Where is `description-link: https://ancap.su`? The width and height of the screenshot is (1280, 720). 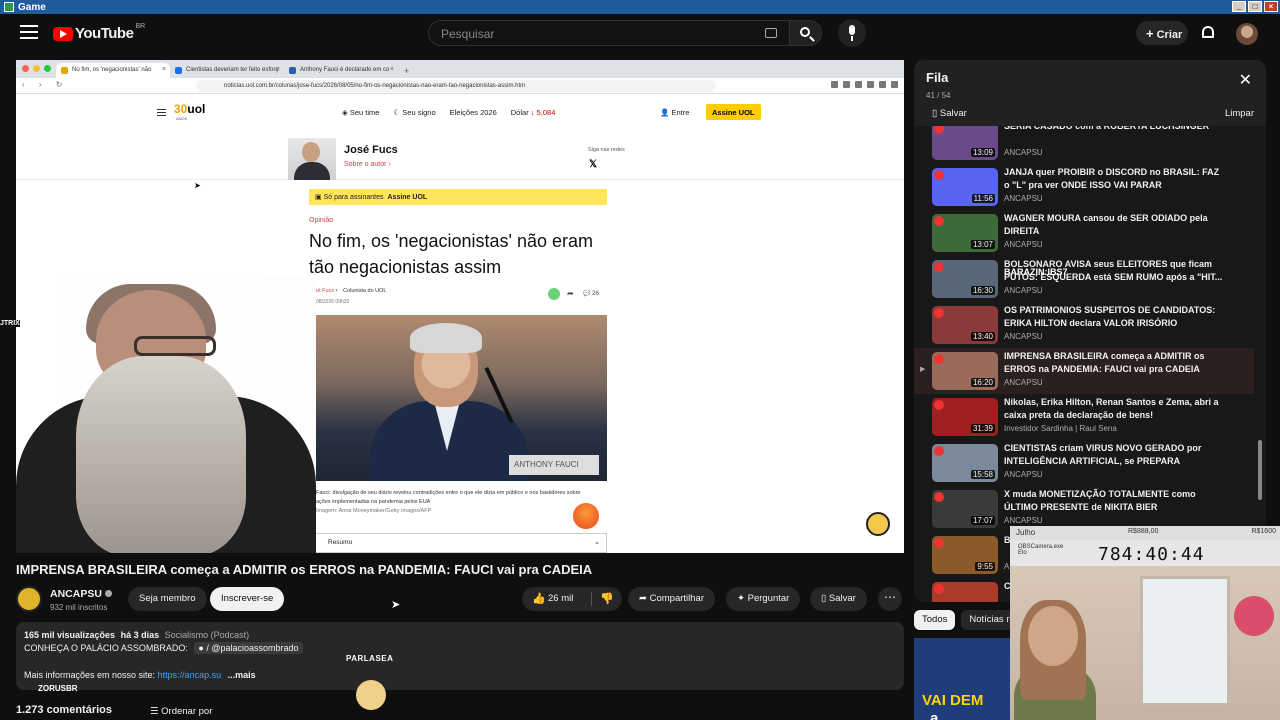 description-link: https://ancap.su is located at coordinates (190, 675).